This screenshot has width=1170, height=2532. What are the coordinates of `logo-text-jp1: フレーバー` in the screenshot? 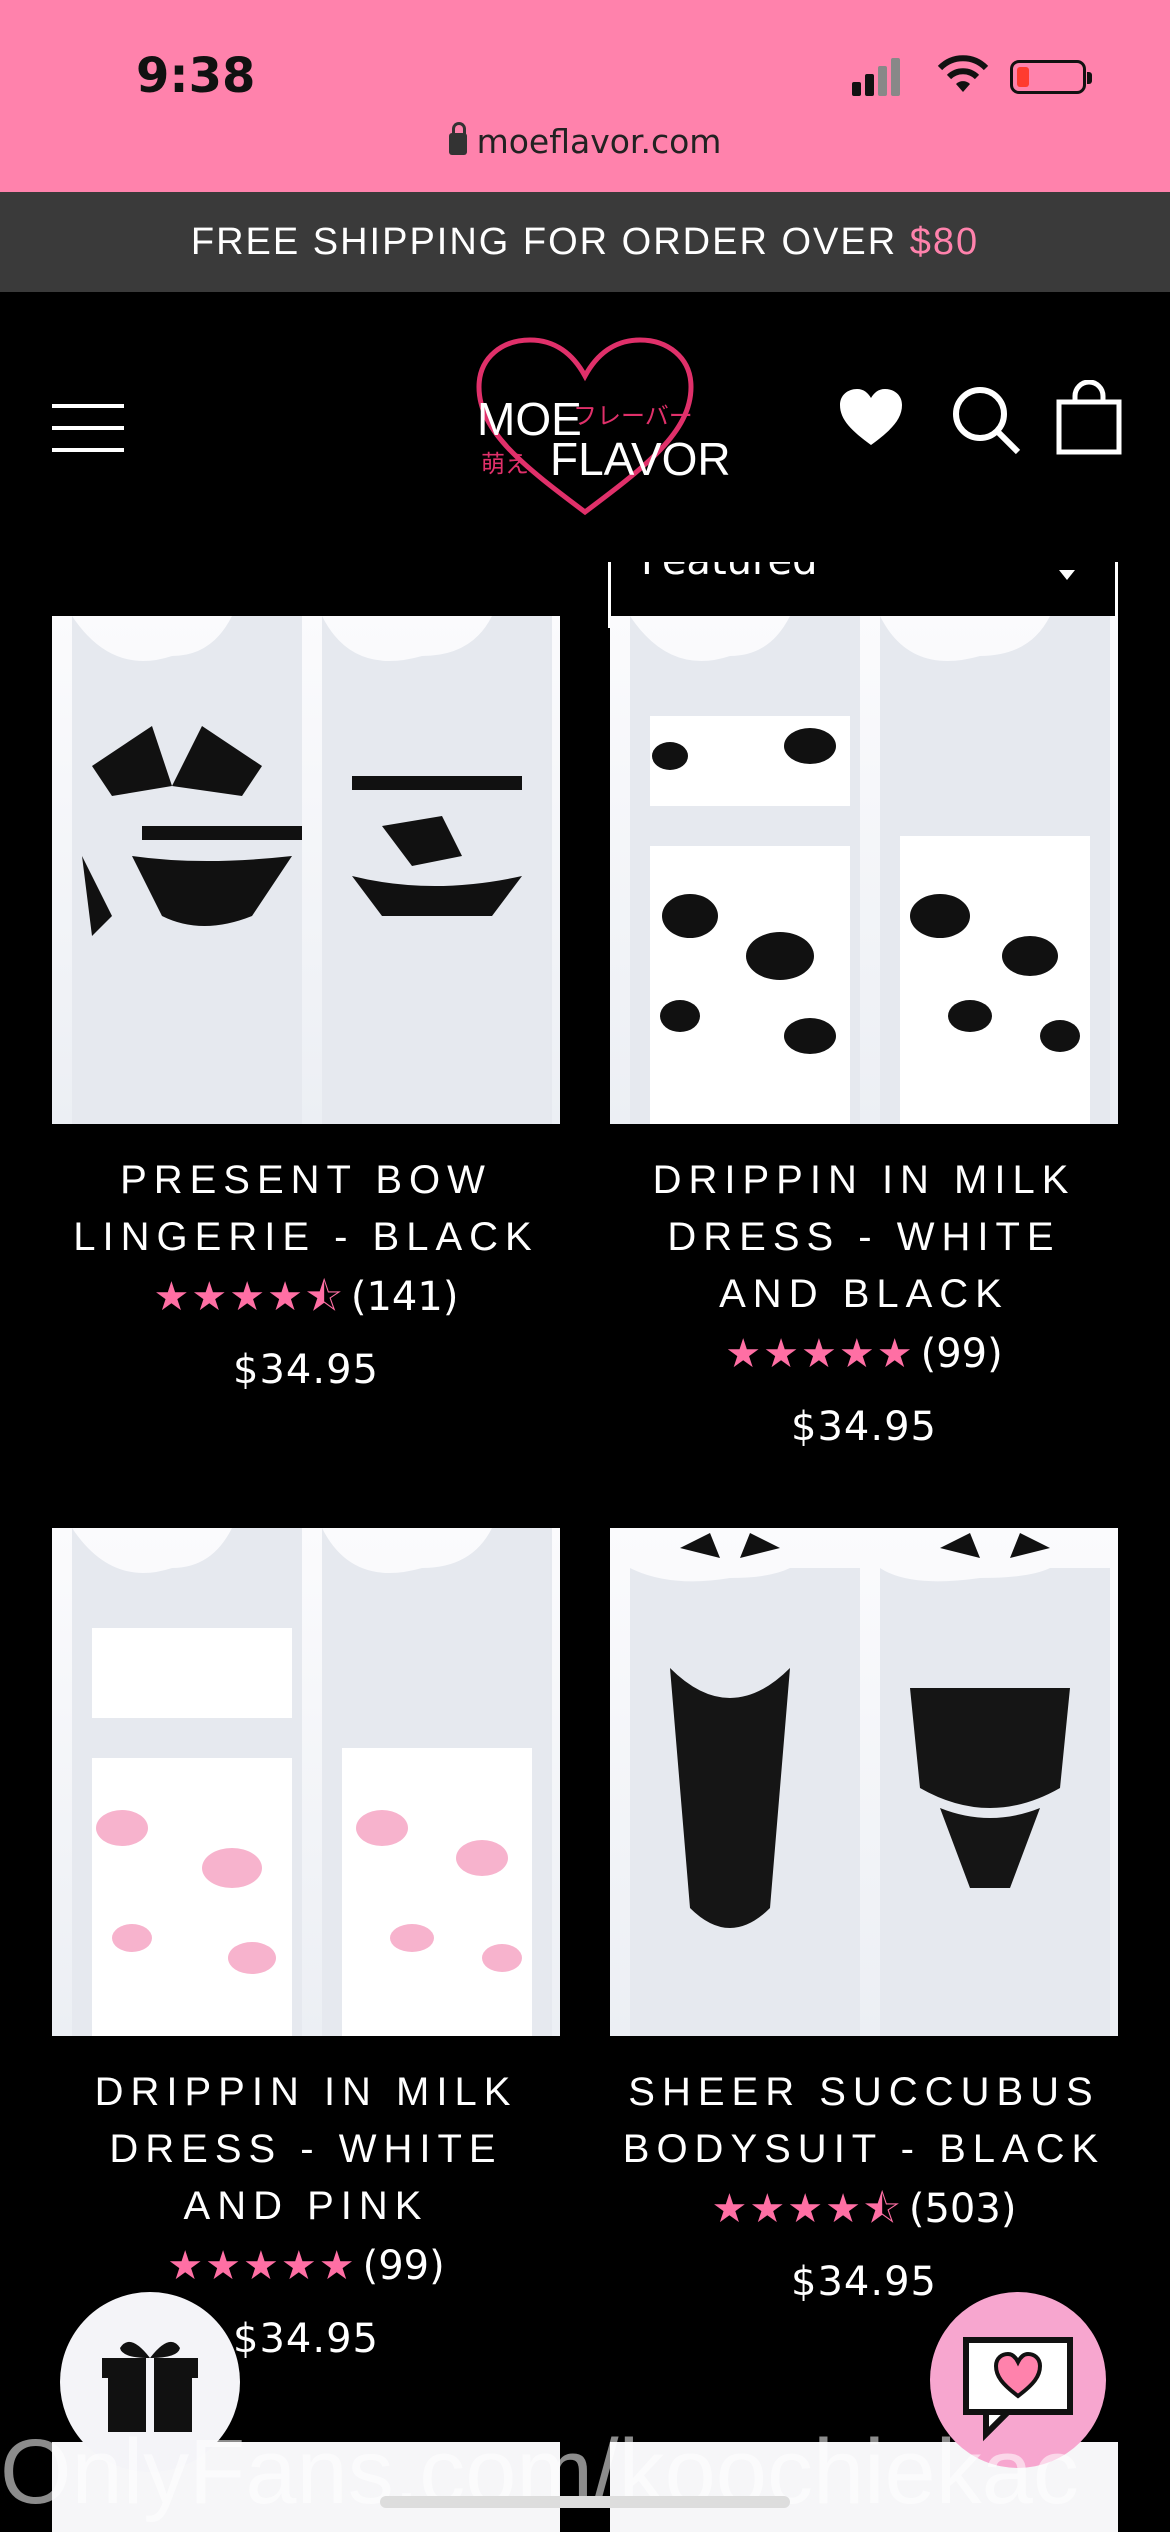 It's located at (633, 416).